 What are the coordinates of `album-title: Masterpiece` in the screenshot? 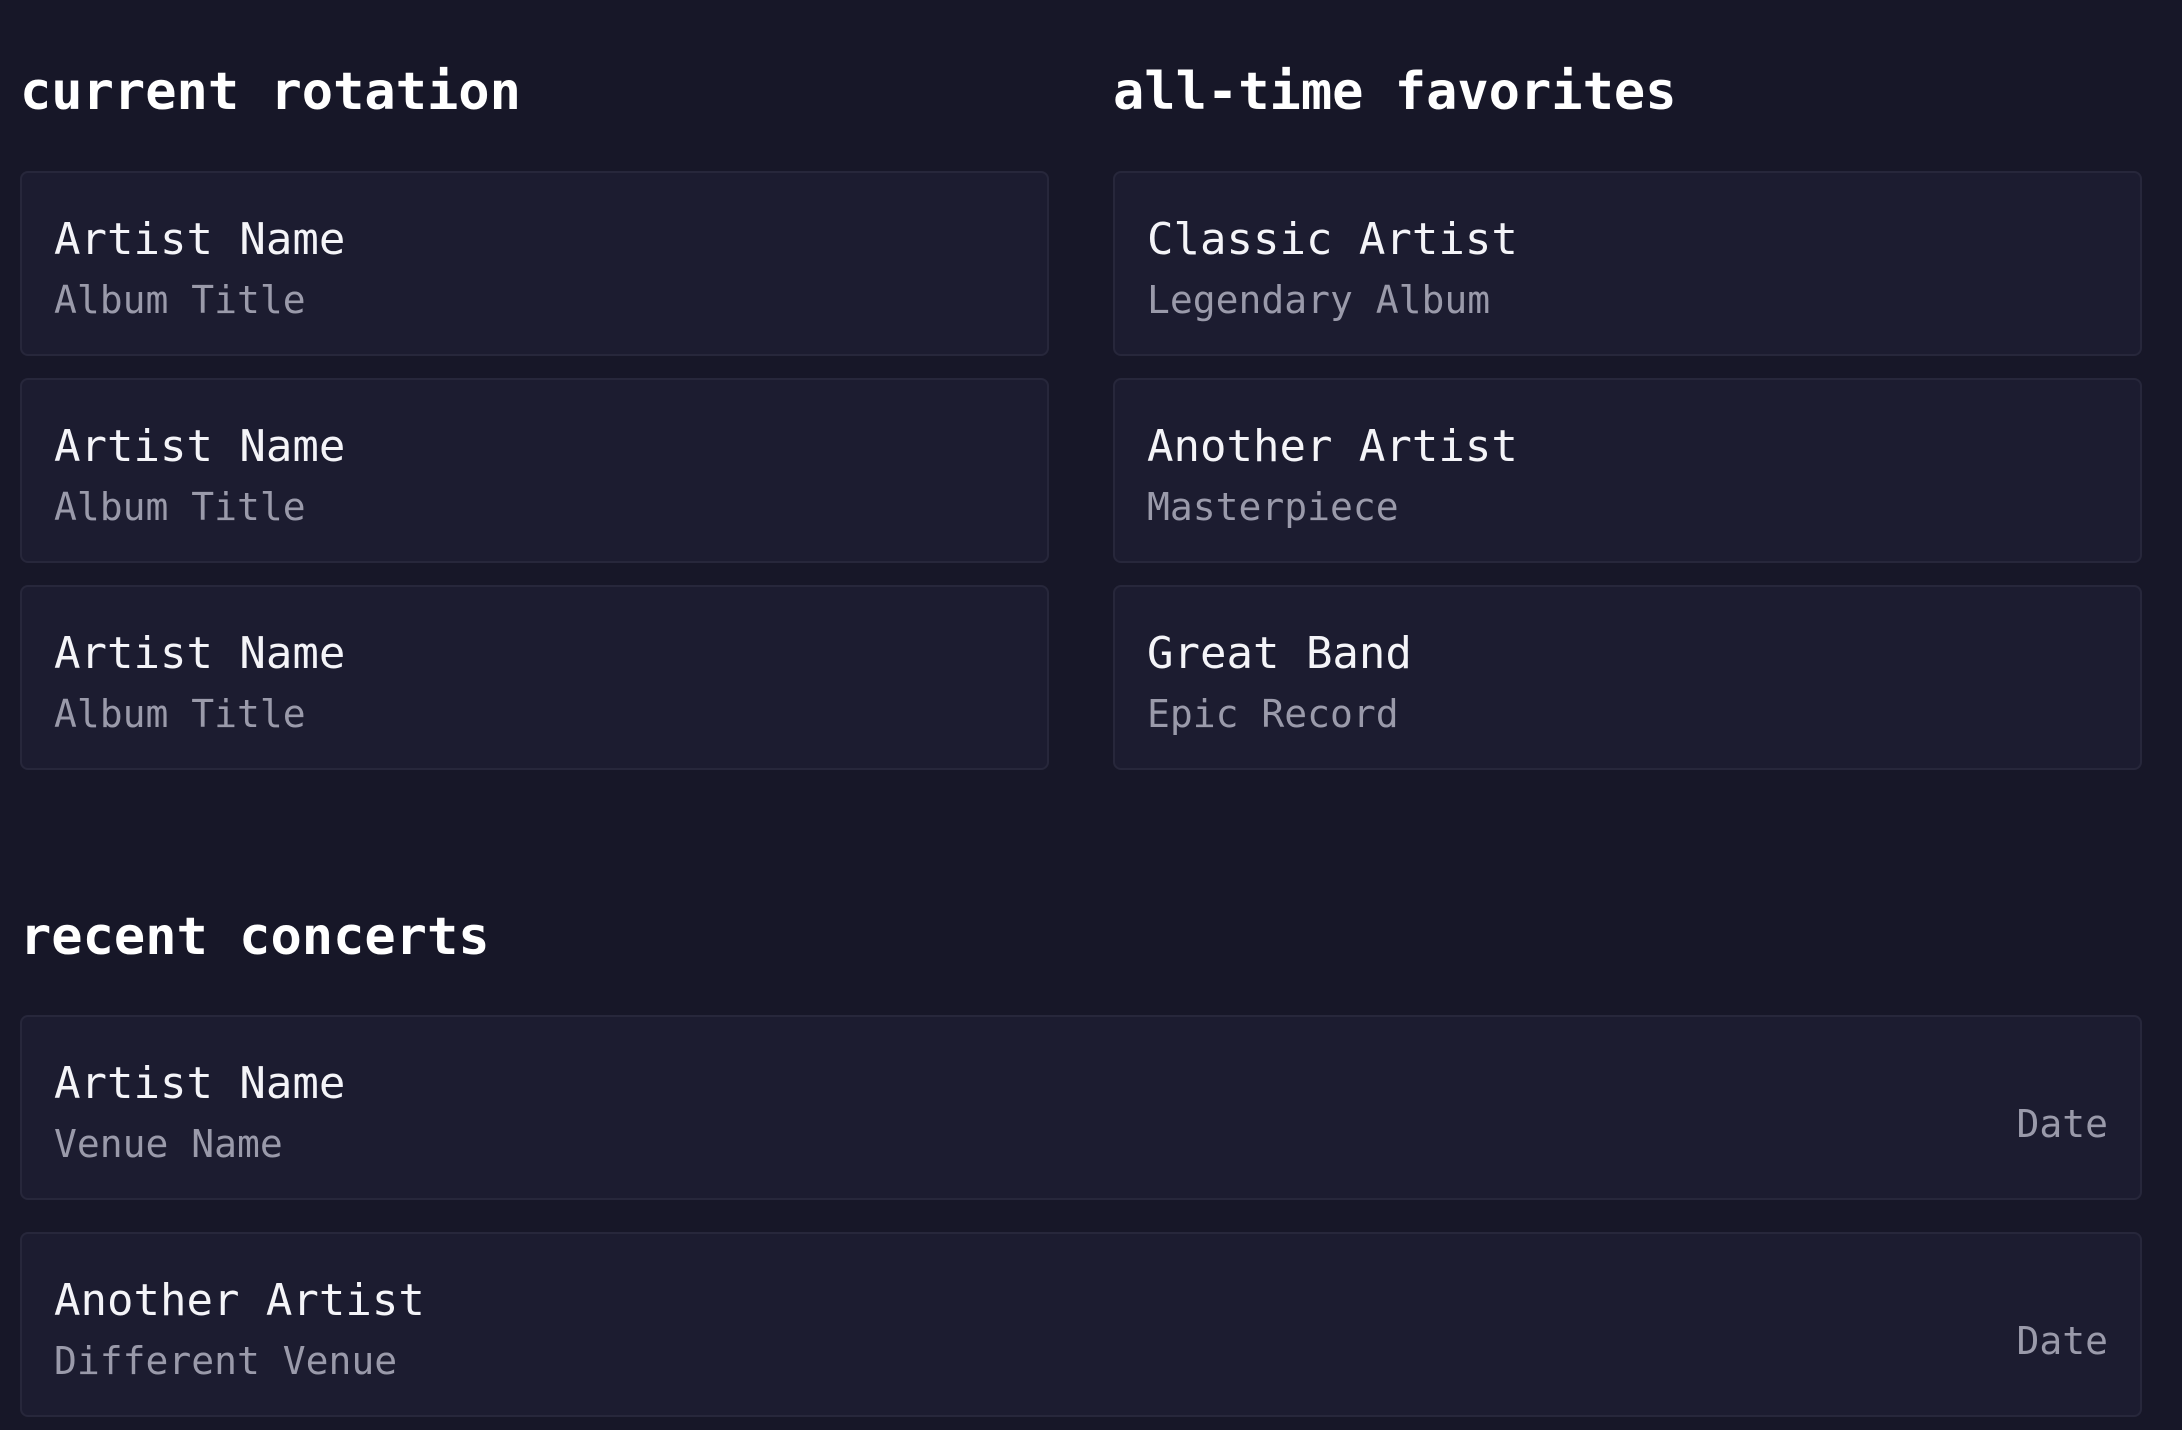 It's located at (1273, 507).